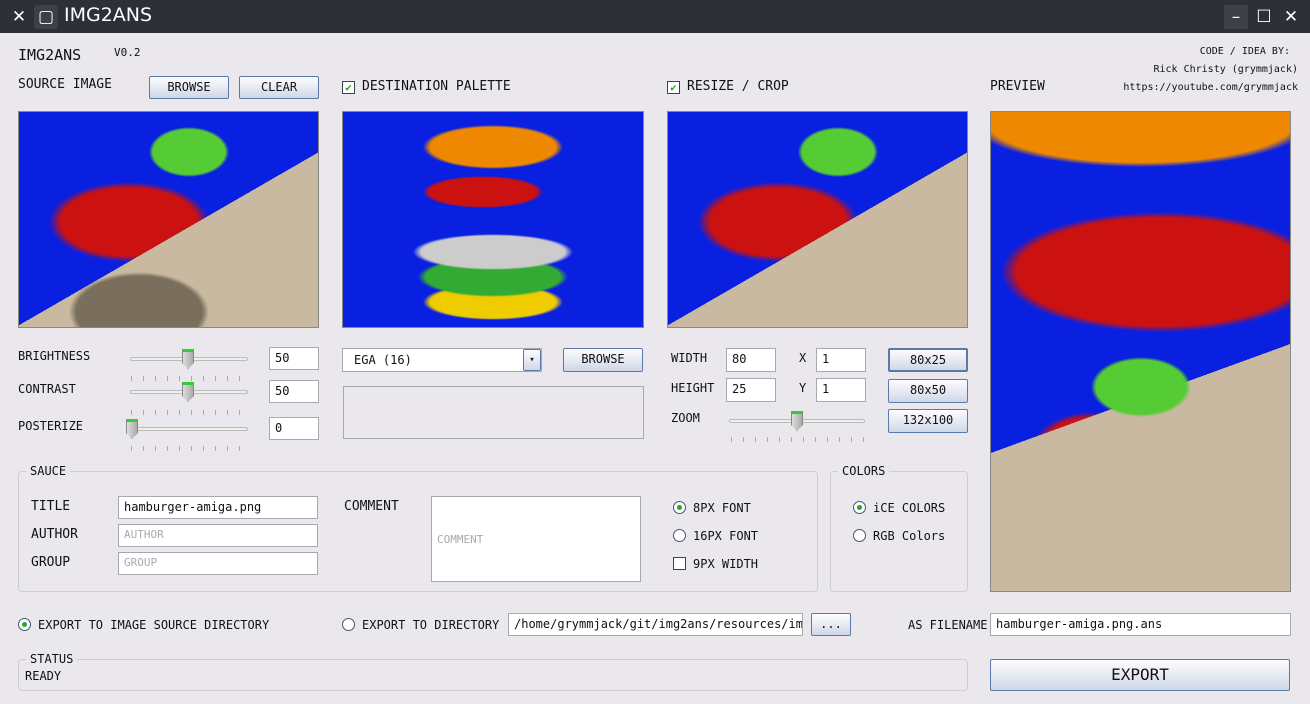  Describe the element at coordinates (294, 358) in the screenshot. I see `brightness-input: 50` at that location.